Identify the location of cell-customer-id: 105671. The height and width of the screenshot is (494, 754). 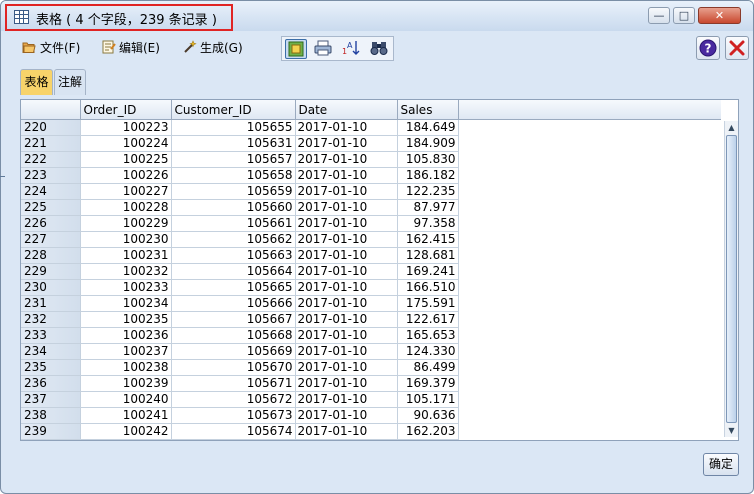
(233, 383).